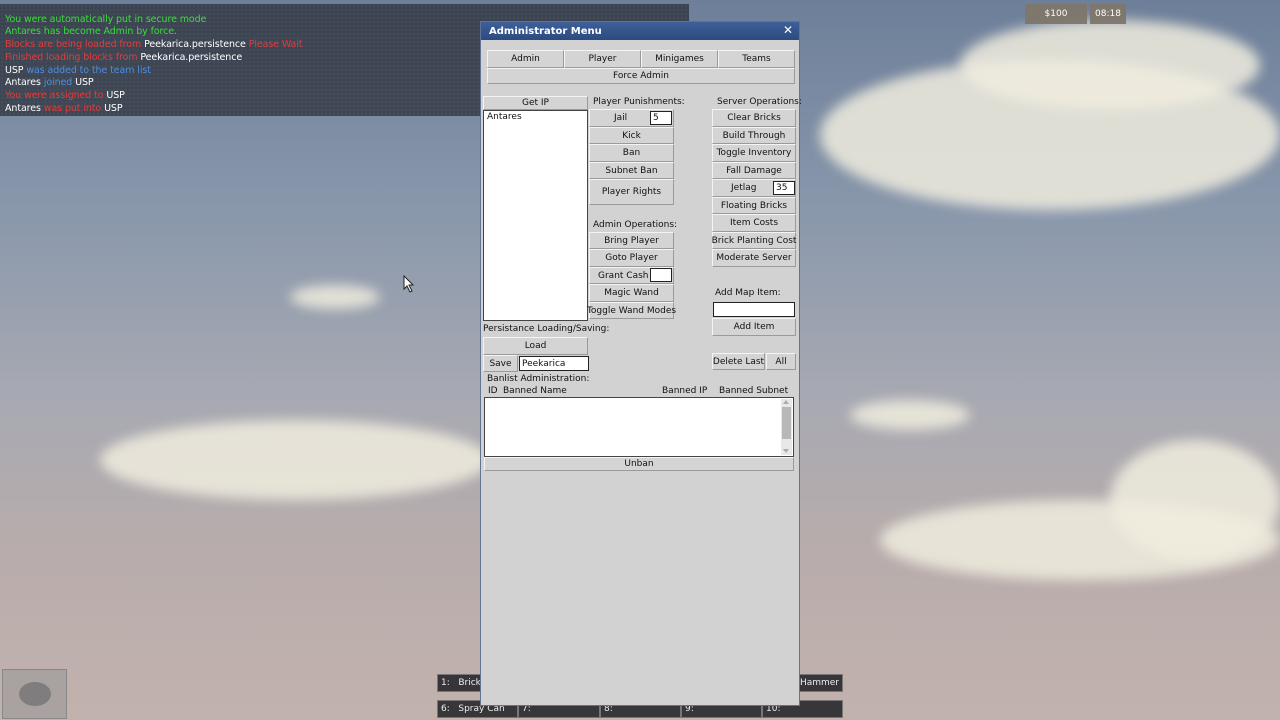 This screenshot has width=1280, height=720. What do you see at coordinates (756, 59) in the screenshot?
I see `tab-teams: Teams` at bounding box center [756, 59].